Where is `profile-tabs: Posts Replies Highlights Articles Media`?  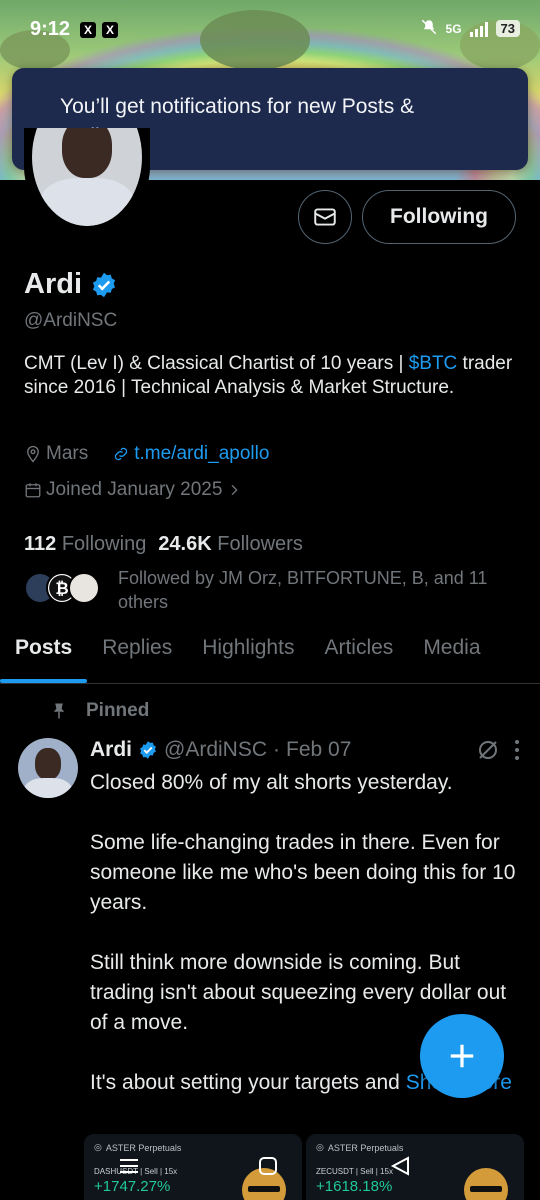
profile-tabs: Posts Replies Highlights Articles Media is located at coordinates (270, 651).